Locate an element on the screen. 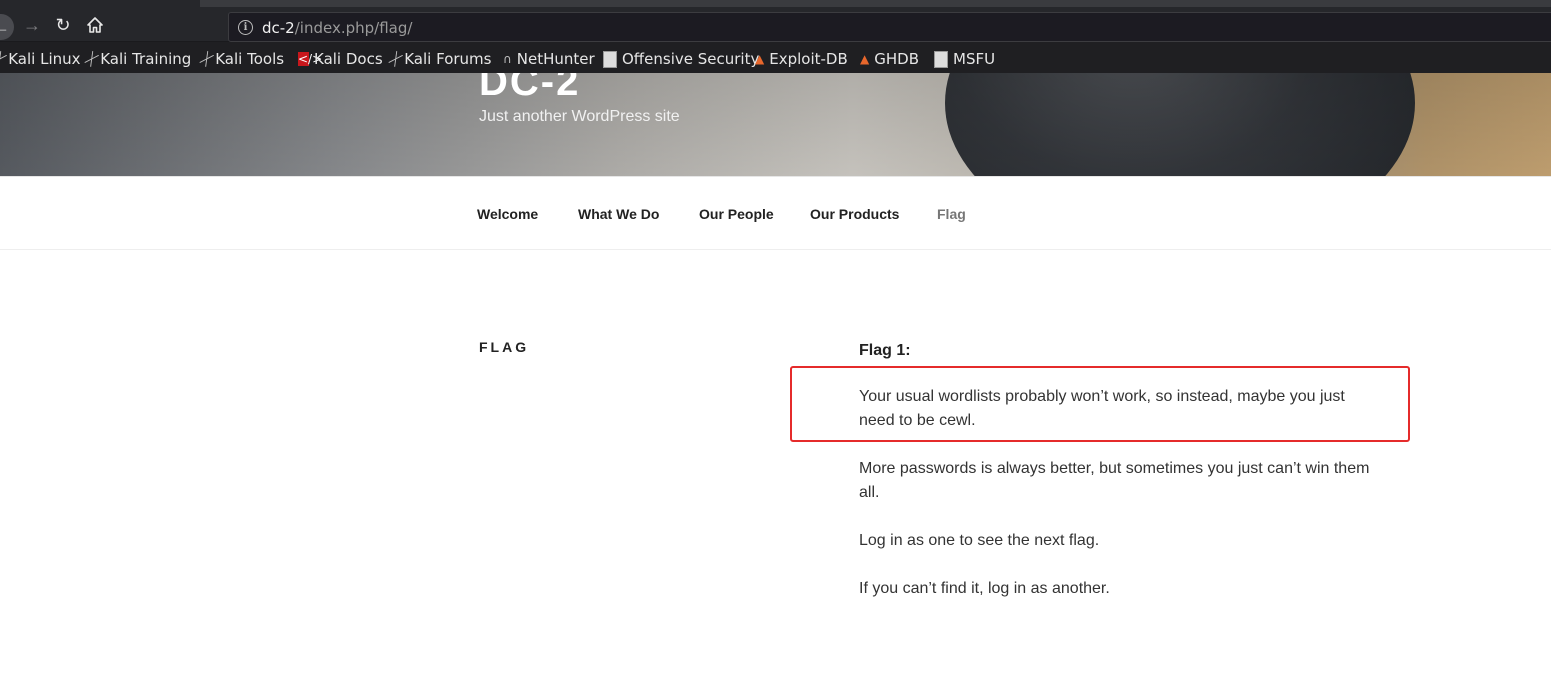 Image resolution: width=1551 pixels, height=697 pixels. nethunter-icon: ∩ is located at coordinates (507, 59).